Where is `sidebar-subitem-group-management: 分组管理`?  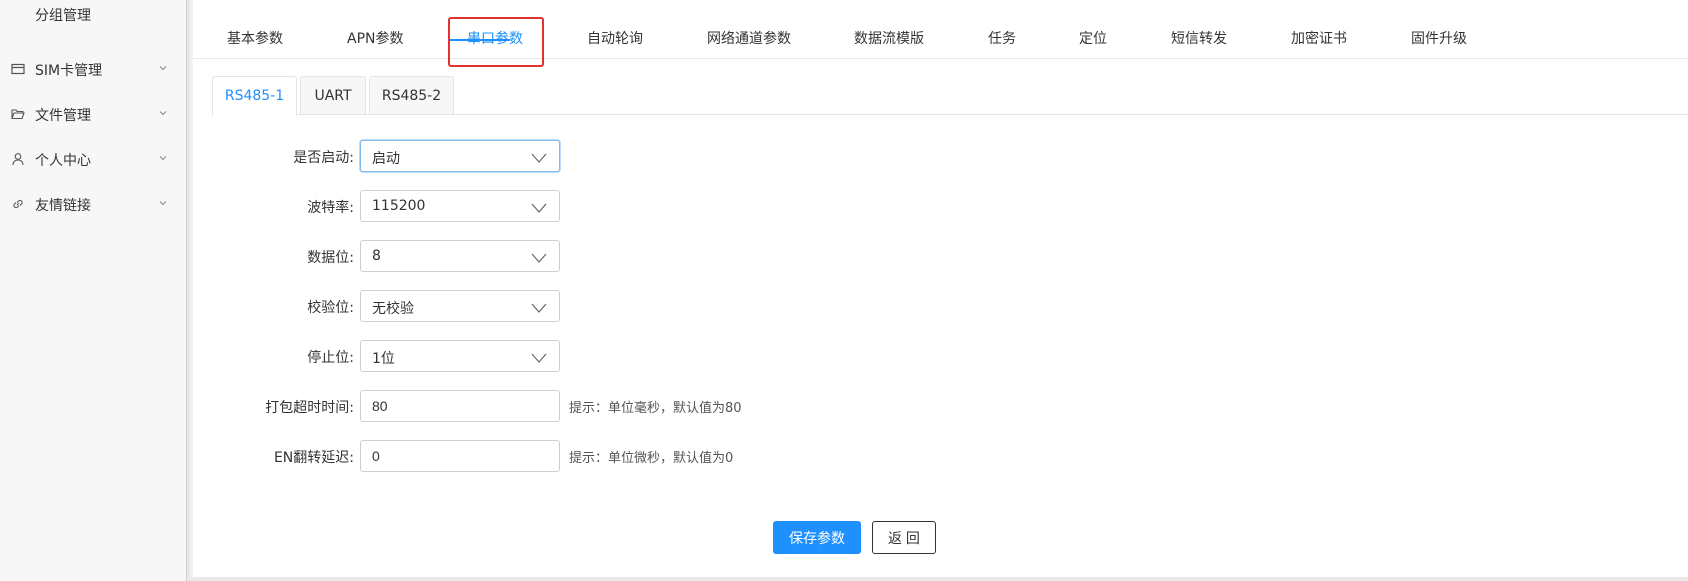
sidebar-subitem-group-management: 分组管理 is located at coordinates (63, 15).